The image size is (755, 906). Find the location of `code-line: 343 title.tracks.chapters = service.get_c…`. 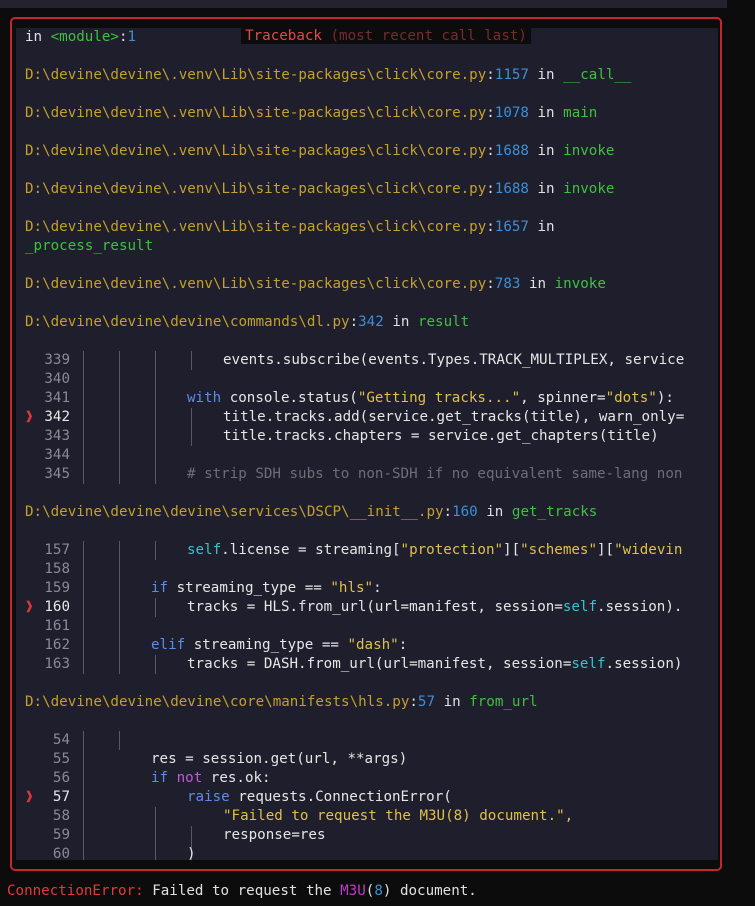

code-line: 343 title.tracks.chapters = service.get_c… is located at coordinates (351, 436).